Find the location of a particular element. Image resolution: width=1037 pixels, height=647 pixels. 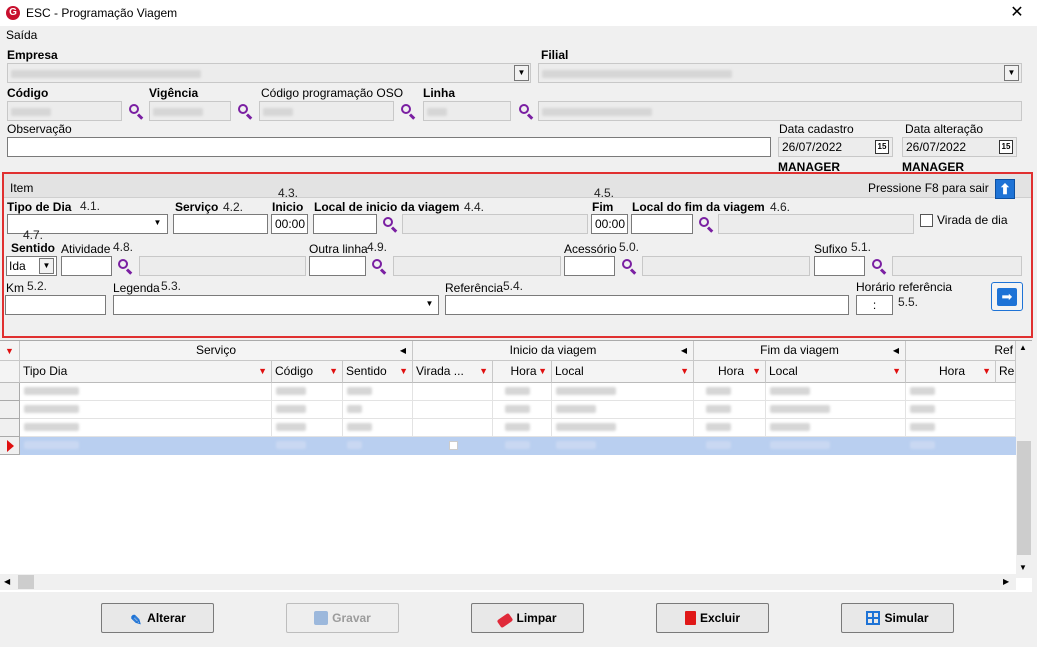

excluir-button: Excluir is located at coordinates (712, 618).